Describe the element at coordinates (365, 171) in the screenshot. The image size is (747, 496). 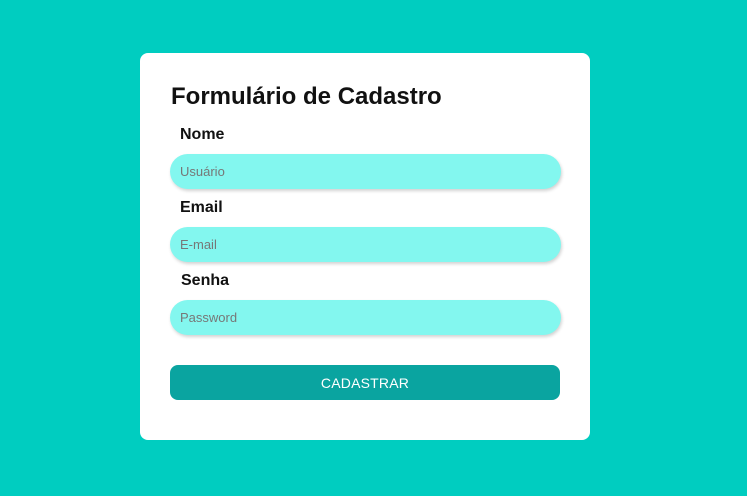
I see `name-input` at that location.